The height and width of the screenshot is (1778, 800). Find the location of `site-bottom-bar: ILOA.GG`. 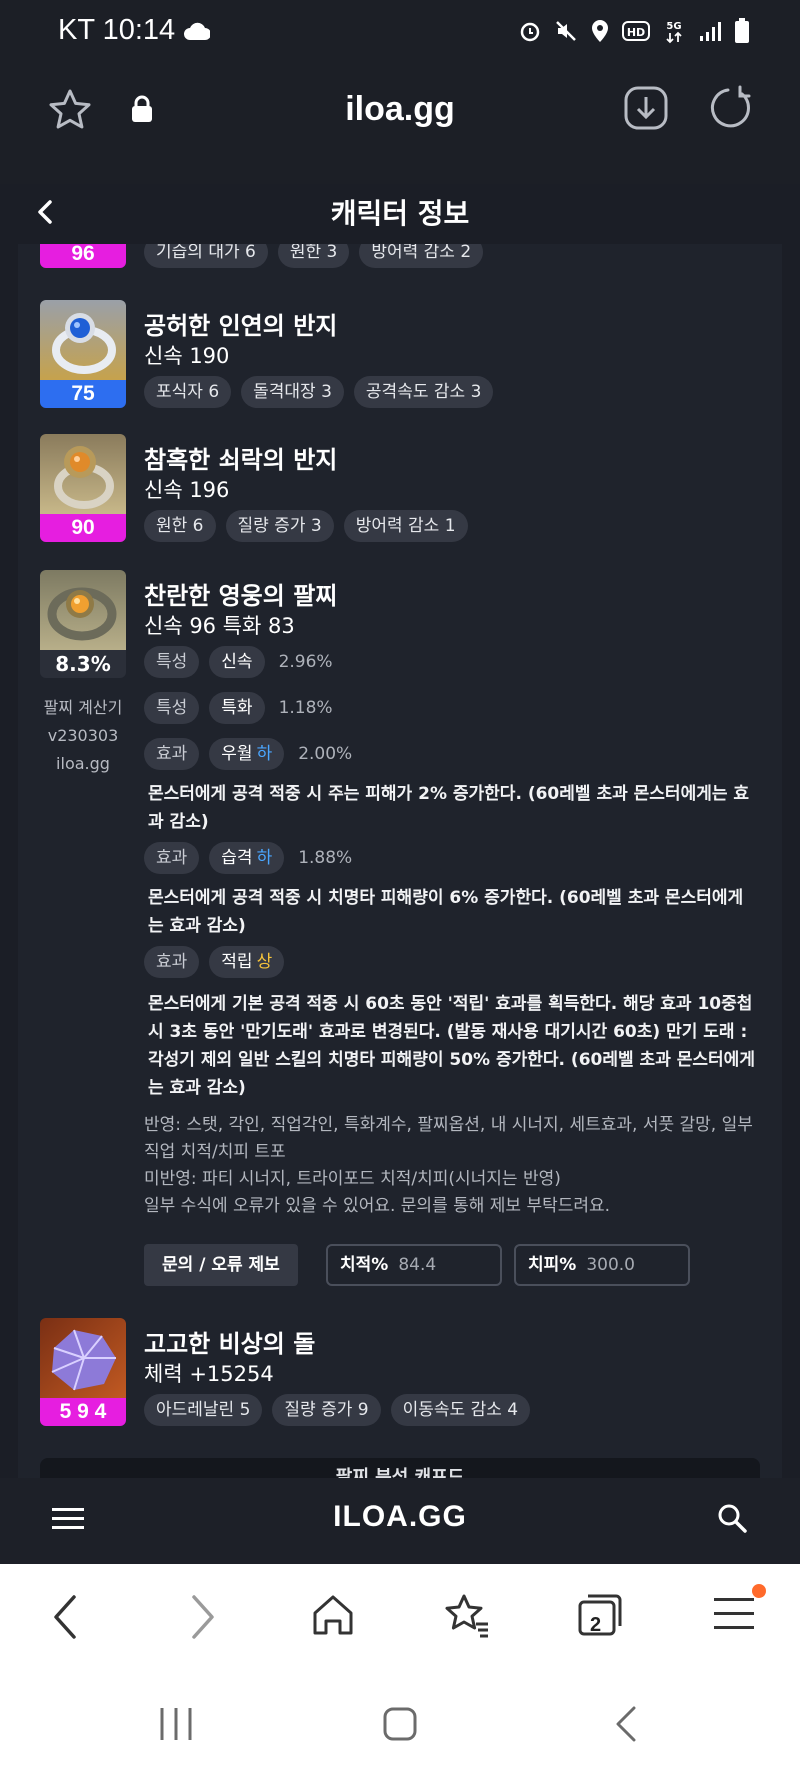

site-bottom-bar: ILOA.GG is located at coordinates (400, 1521).